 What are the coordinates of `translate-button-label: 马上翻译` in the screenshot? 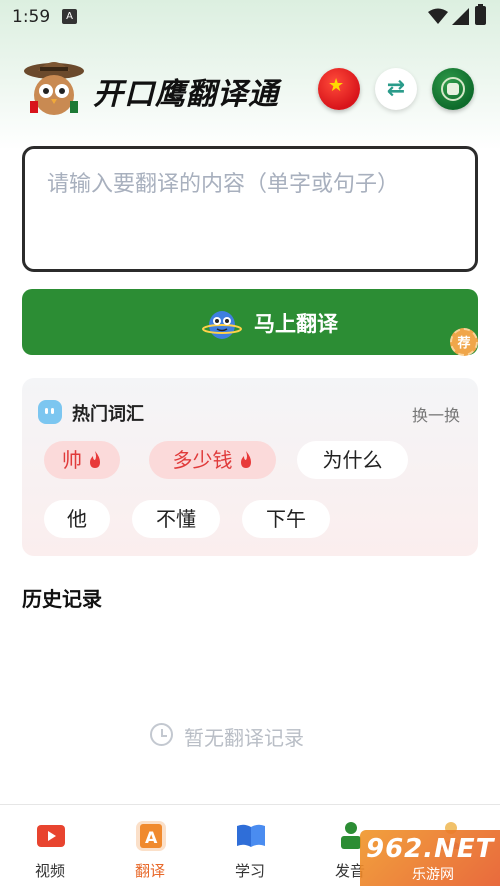 It's located at (296, 324).